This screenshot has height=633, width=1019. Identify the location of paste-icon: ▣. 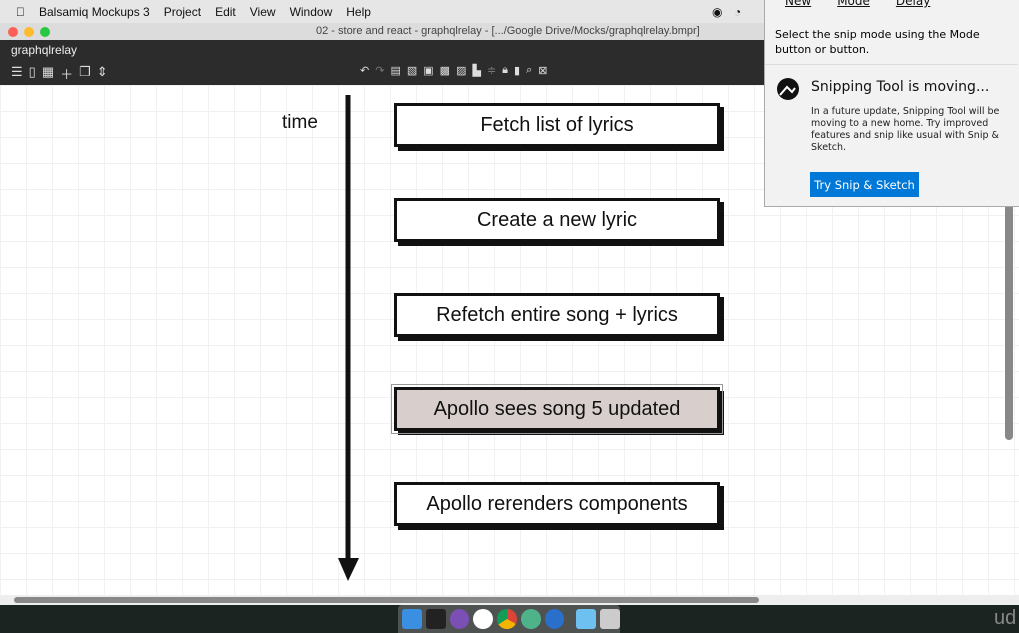
(428, 70).